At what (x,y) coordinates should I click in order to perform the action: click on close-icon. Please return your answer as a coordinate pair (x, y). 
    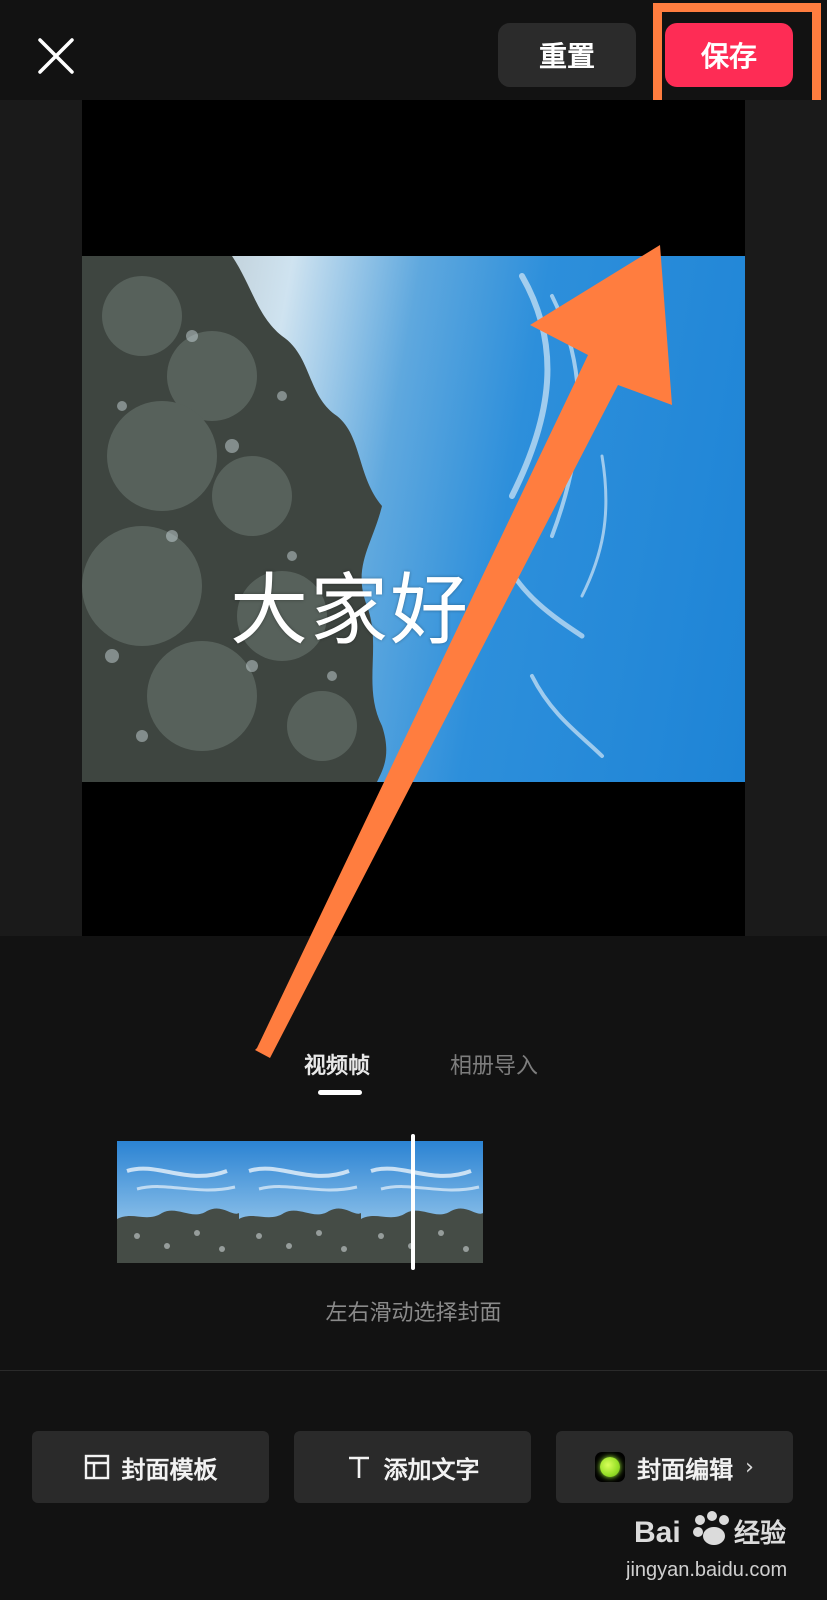
    Looking at the image, I should click on (56, 56).